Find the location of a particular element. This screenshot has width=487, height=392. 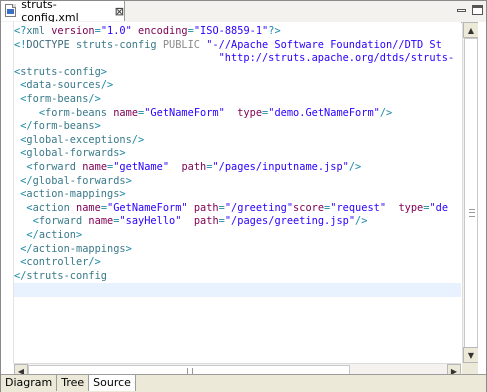

code-line: <global-exceptions/> is located at coordinates (79, 141).